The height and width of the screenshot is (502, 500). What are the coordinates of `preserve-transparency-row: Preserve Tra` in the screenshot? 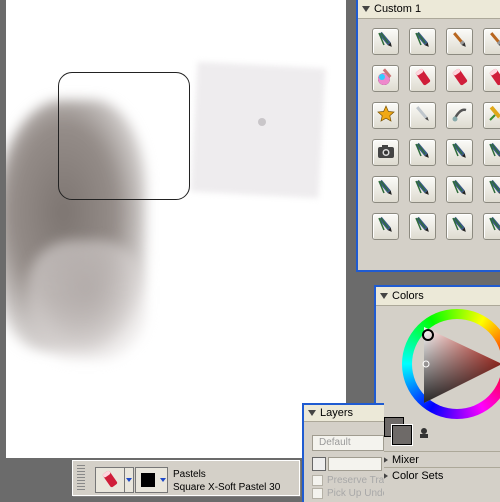 It's located at (348, 480).